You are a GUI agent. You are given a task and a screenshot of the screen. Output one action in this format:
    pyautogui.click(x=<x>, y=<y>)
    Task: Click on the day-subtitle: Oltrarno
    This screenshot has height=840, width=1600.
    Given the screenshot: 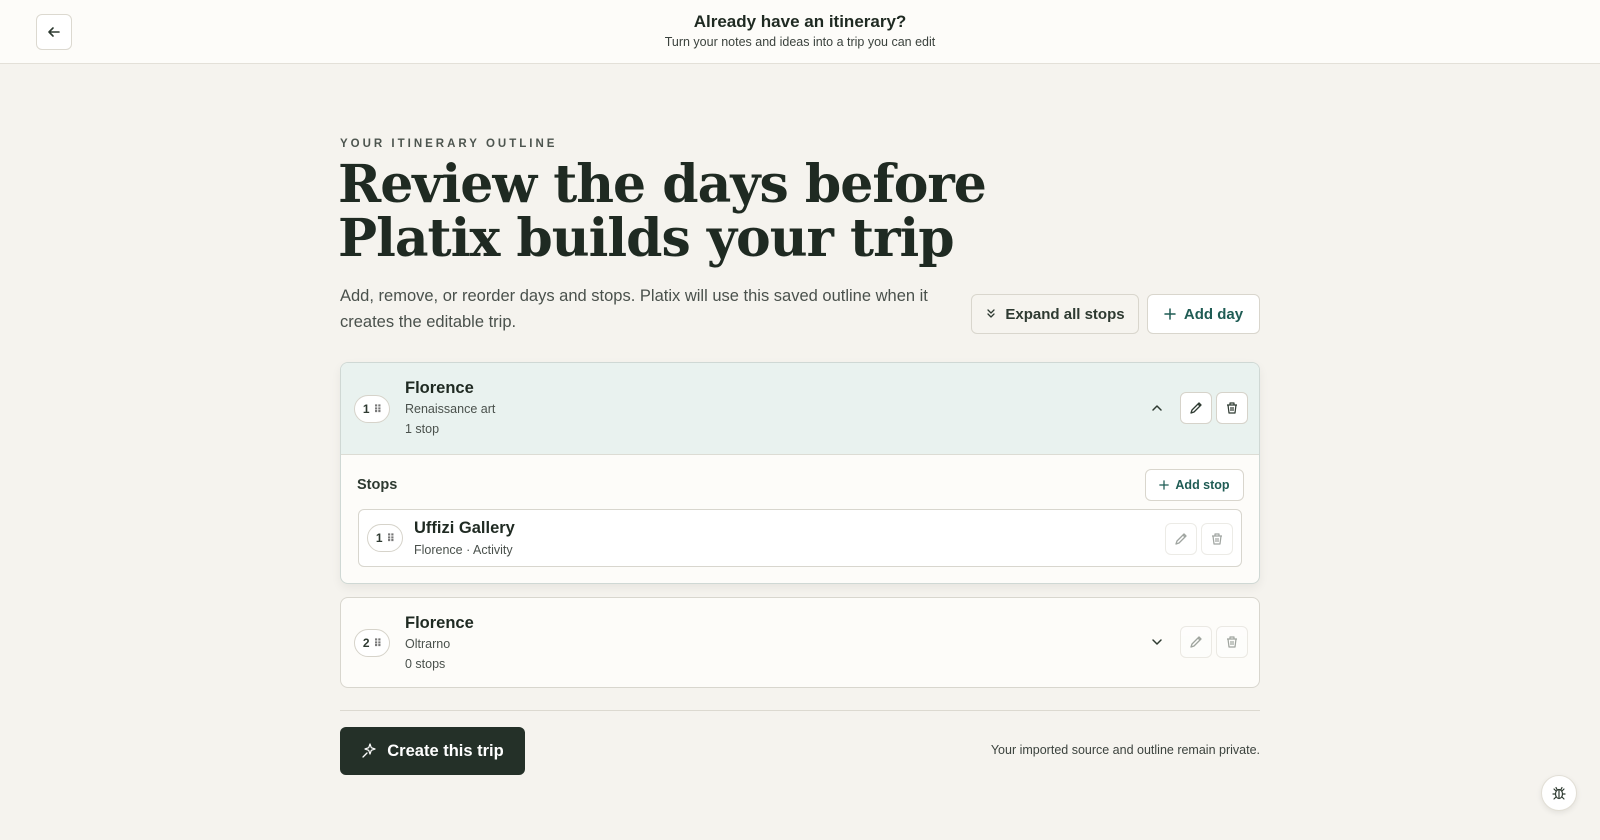 What is the action you would take?
    pyautogui.click(x=428, y=644)
    